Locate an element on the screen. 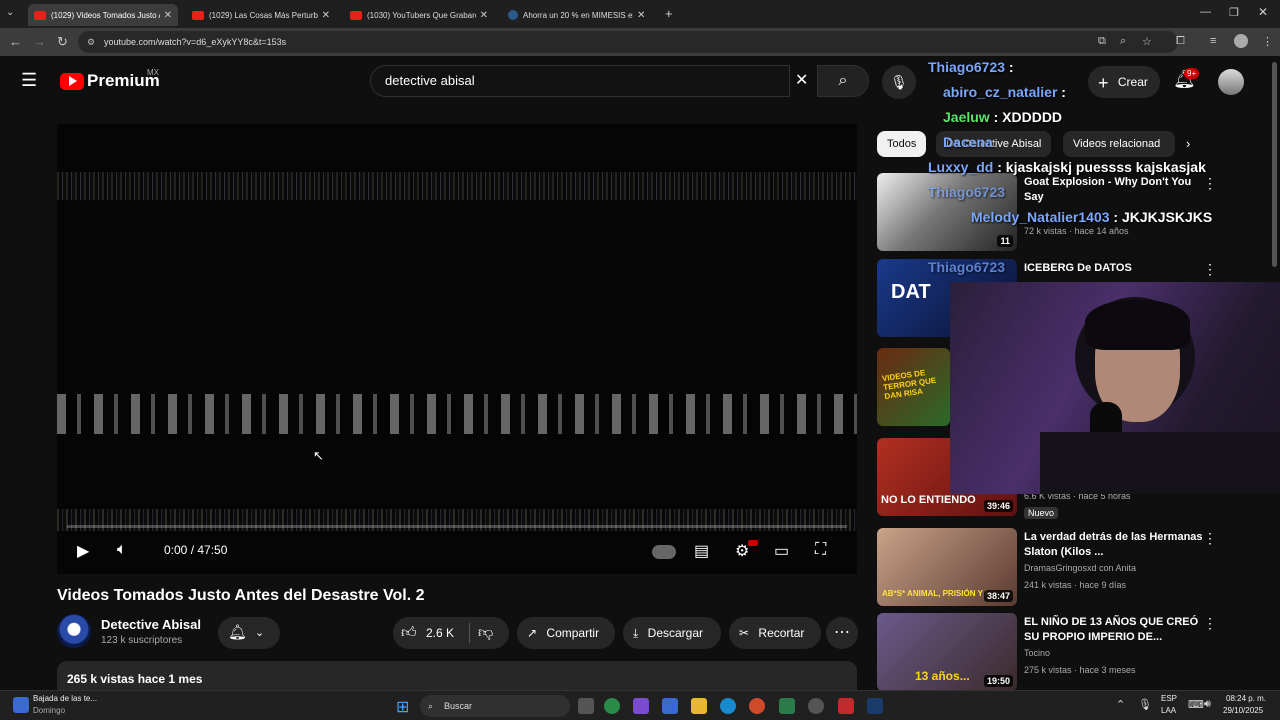 This screenshot has width=1280, height=720. steam-icon is located at coordinates (875, 706).